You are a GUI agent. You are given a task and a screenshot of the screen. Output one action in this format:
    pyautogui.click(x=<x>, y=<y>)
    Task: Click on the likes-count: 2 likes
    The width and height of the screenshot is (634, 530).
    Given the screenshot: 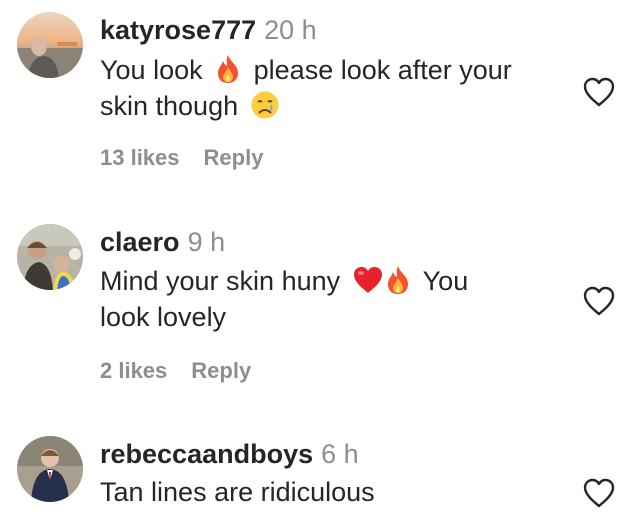 What is the action you would take?
    pyautogui.click(x=133, y=370)
    